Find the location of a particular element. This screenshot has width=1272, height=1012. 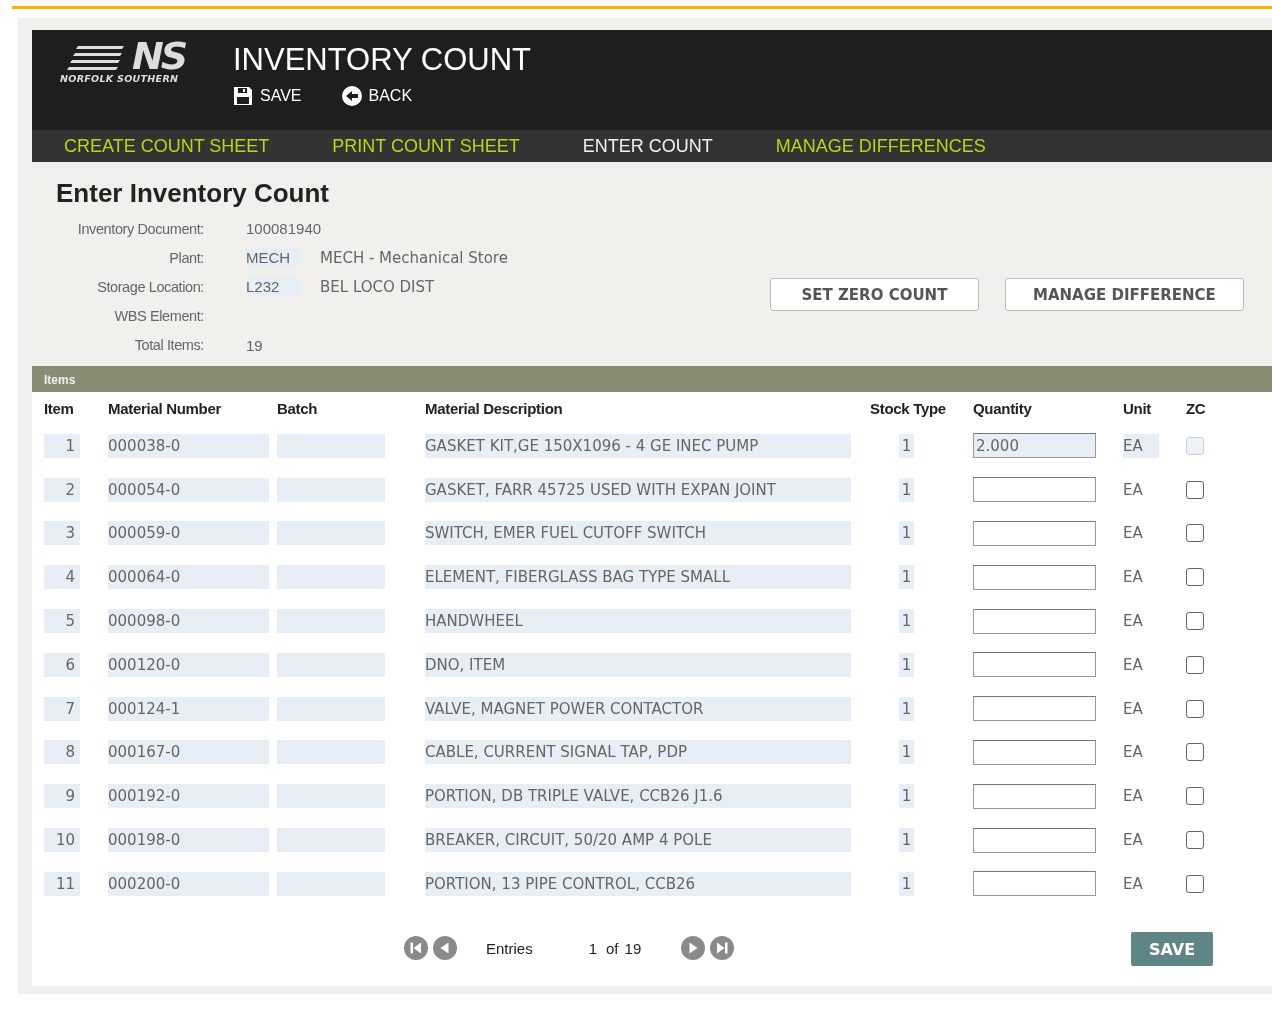

table-cell: DNO, ITEM is located at coordinates (638, 664).